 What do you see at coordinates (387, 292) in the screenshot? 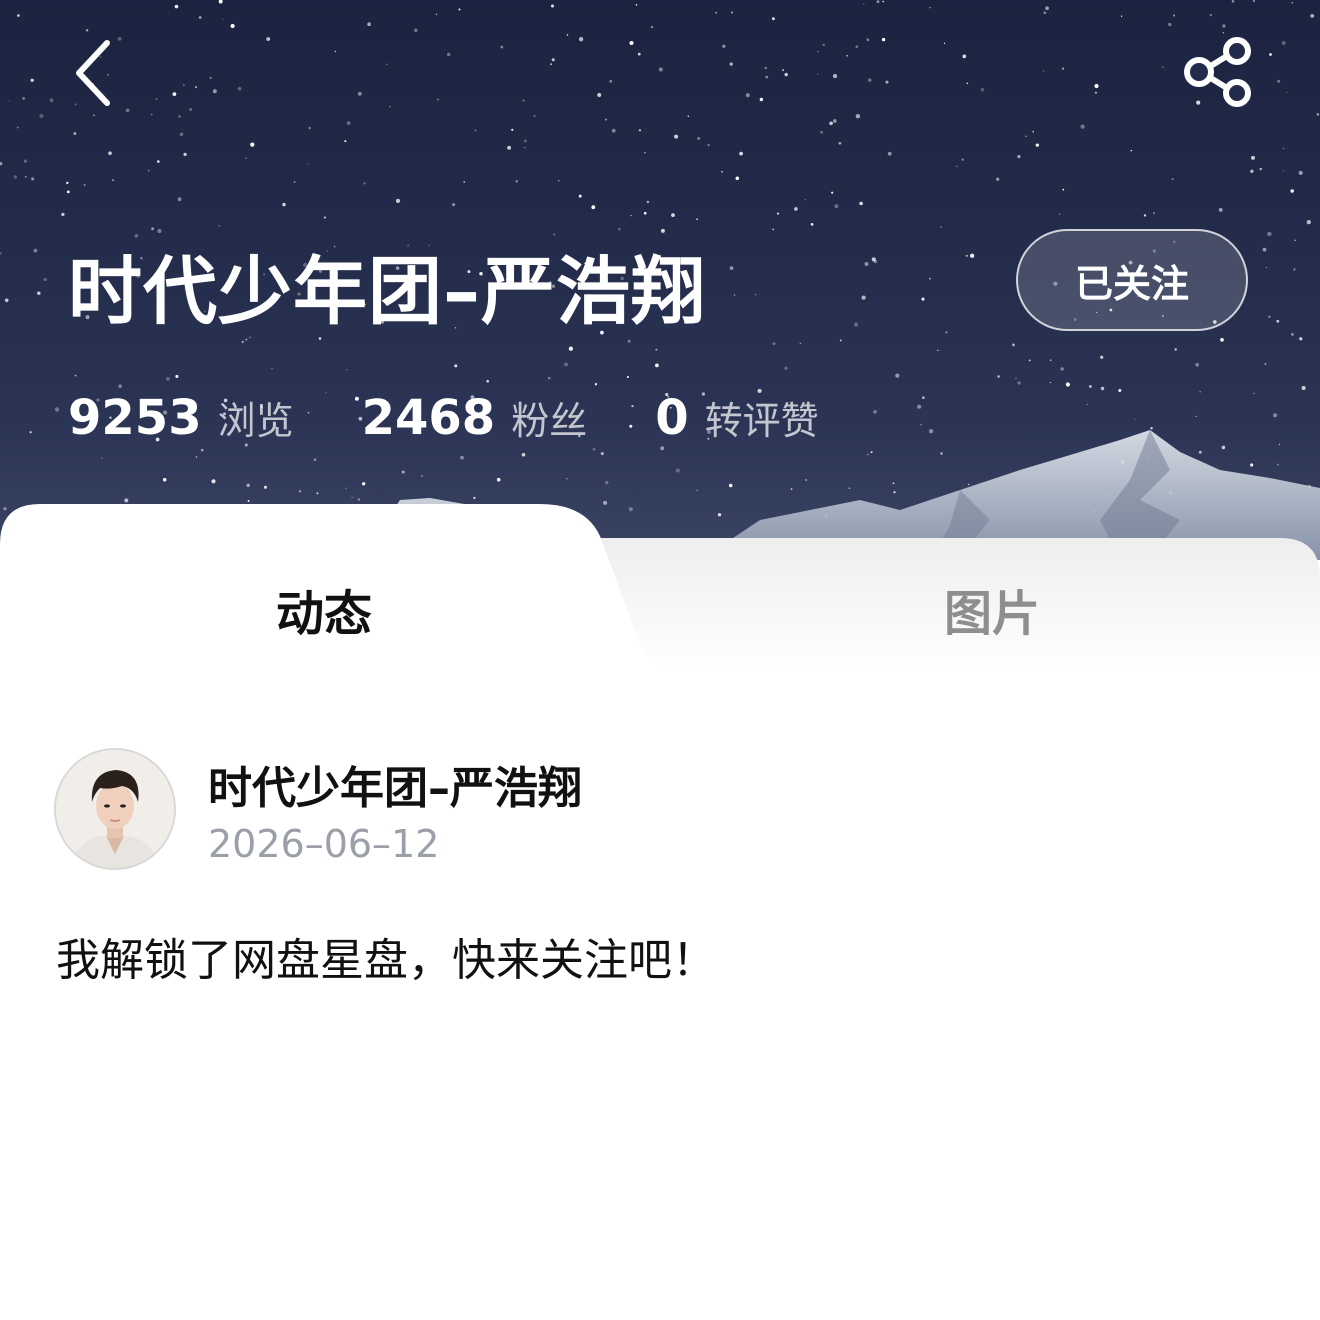
I see `page-title: 时代少年团–严浩翔` at bounding box center [387, 292].